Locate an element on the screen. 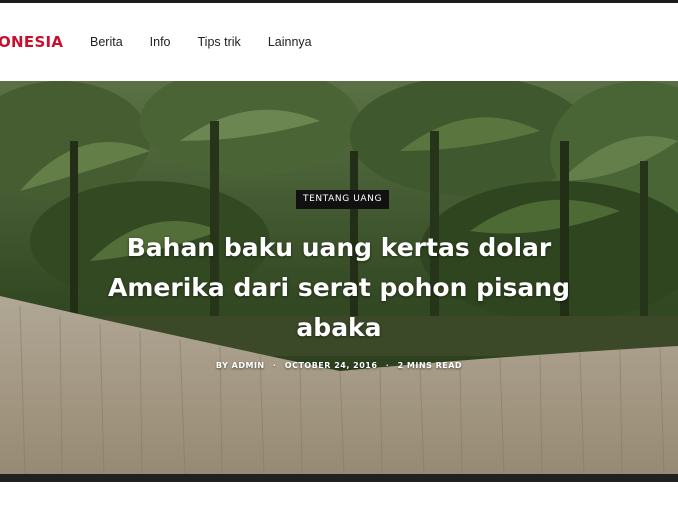 The image size is (678, 509). post-read-time: 2 MINS READ is located at coordinates (430, 365).